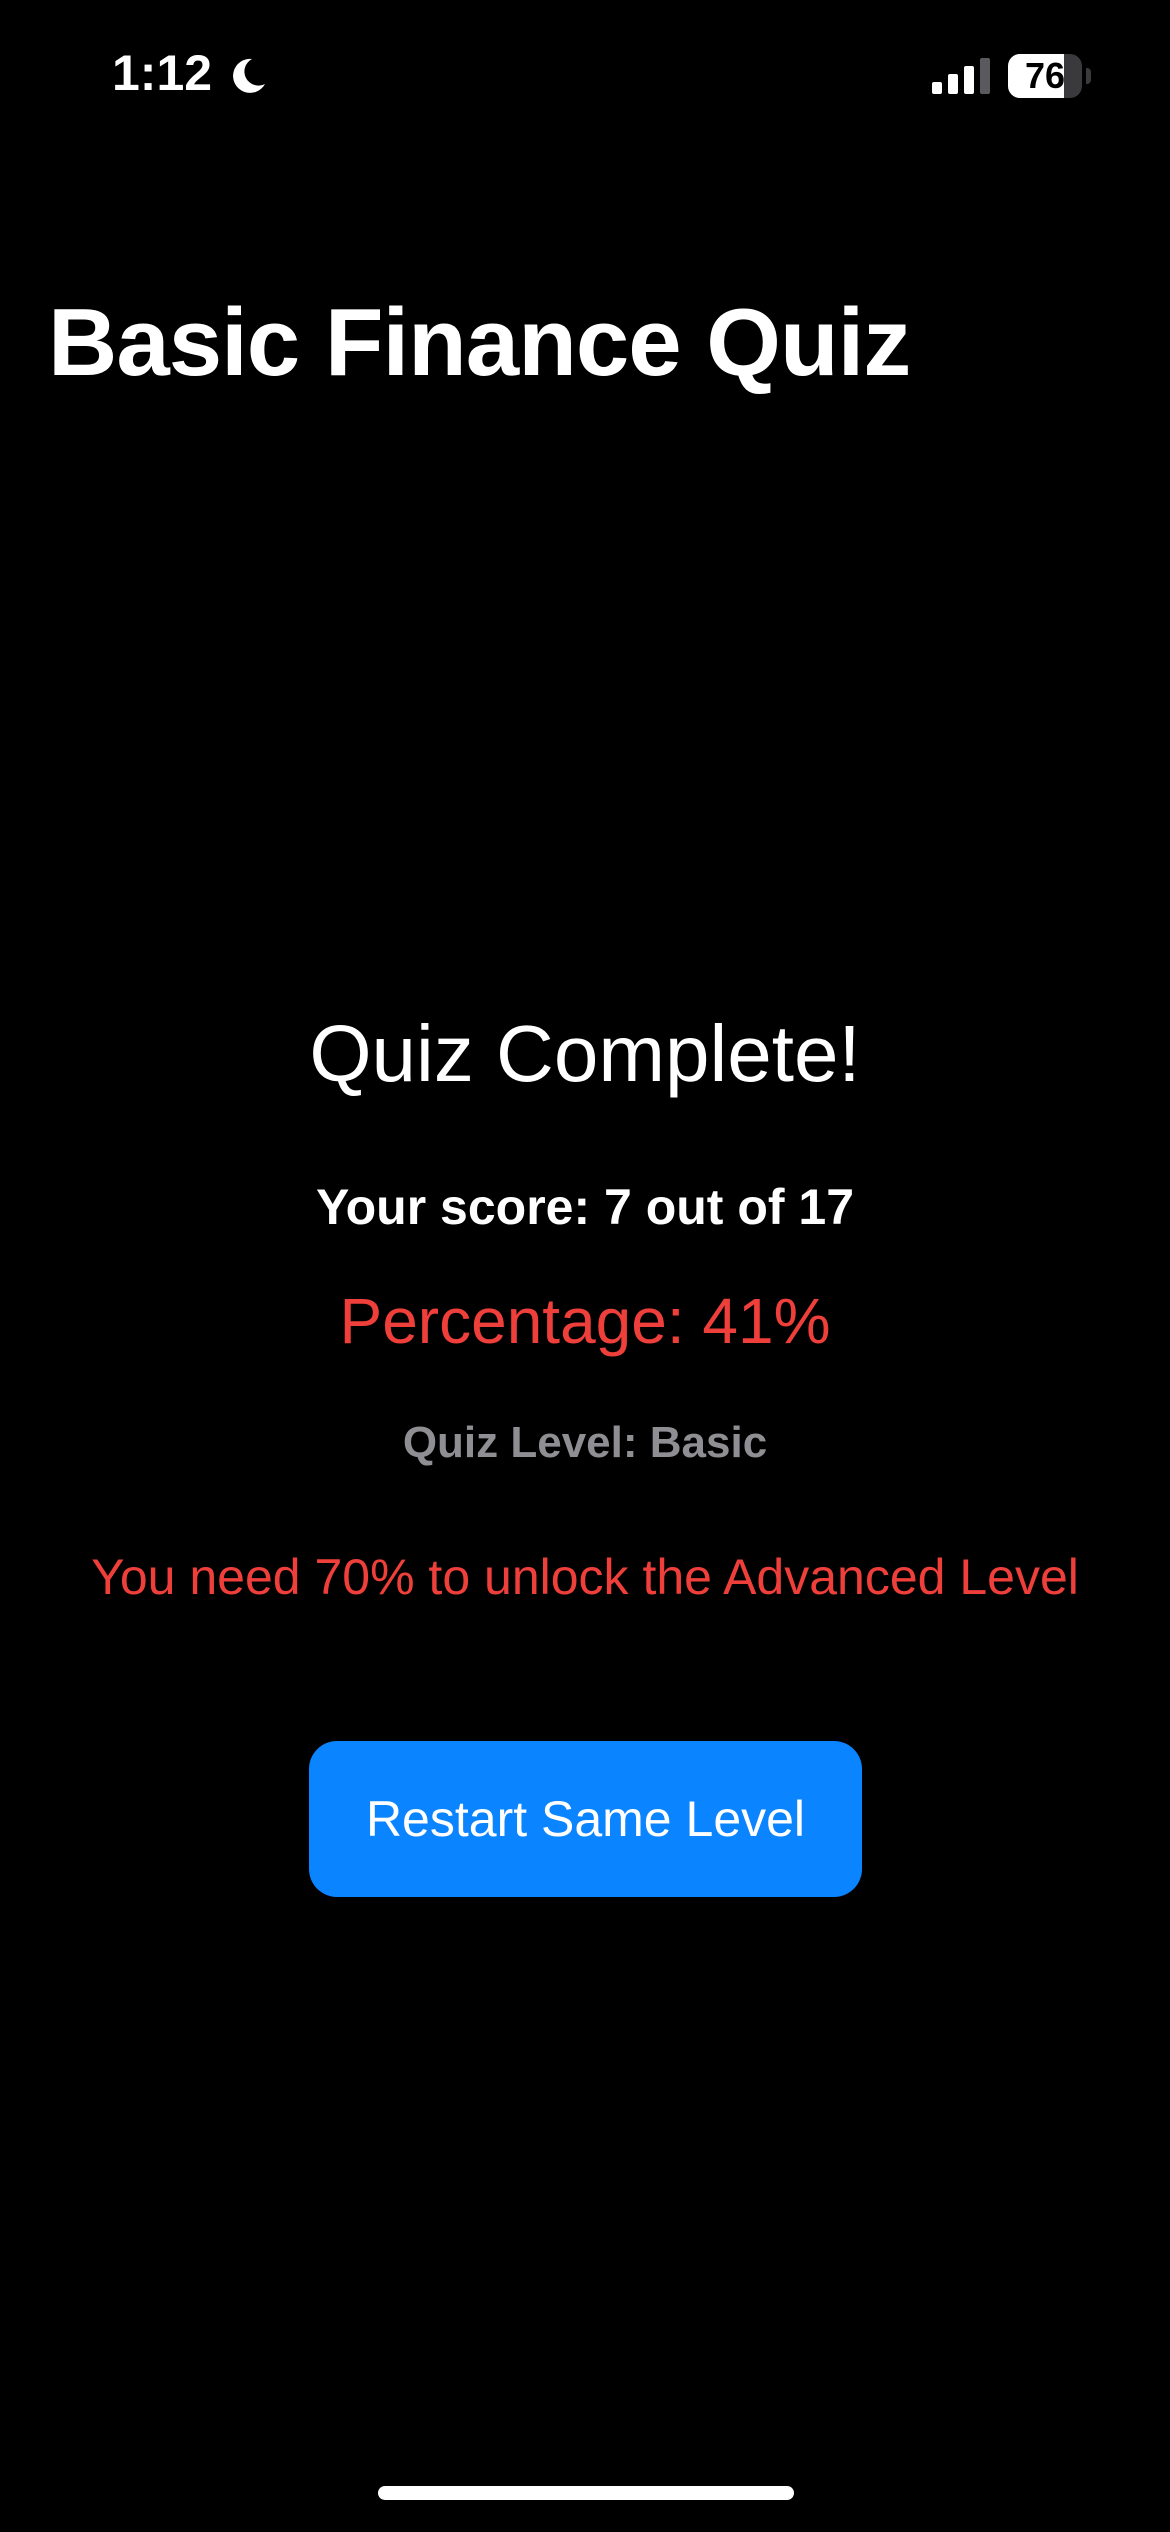 The image size is (1170, 2532). Describe the element at coordinates (585, 1819) in the screenshot. I see `restart-same-level-button: Restart Same Level` at that location.